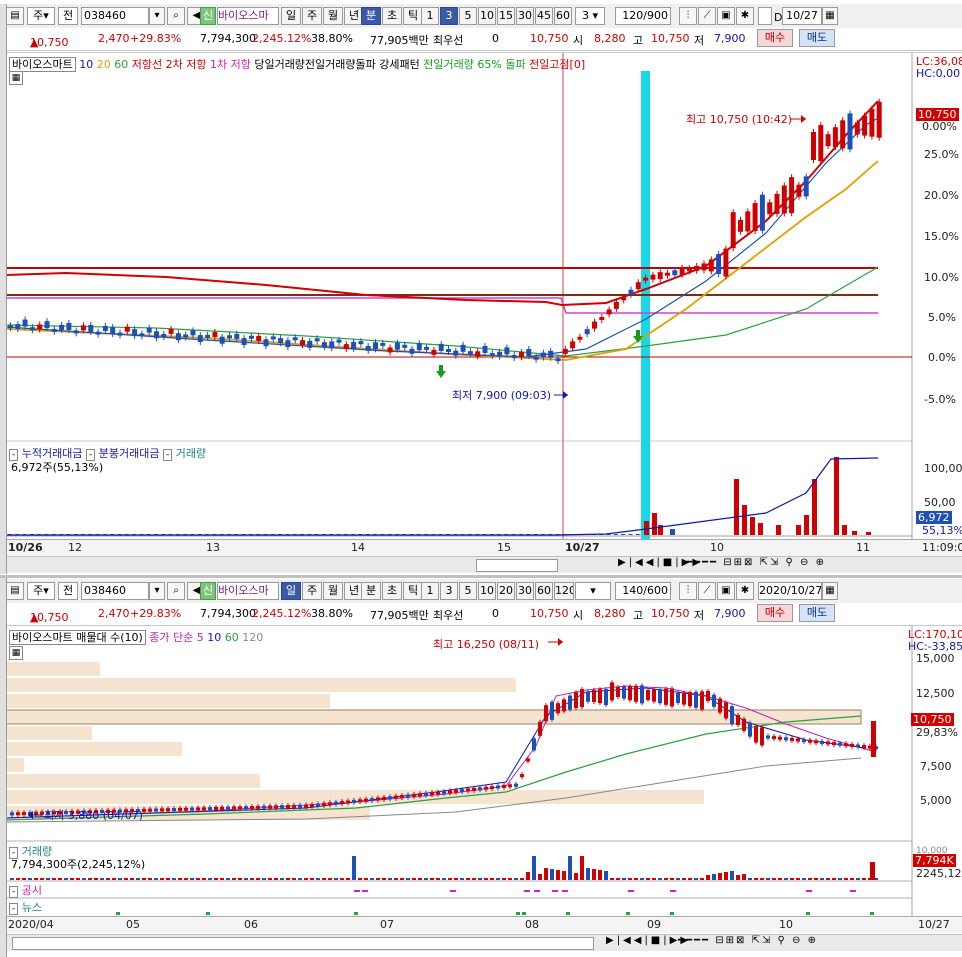 This screenshot has width=962, height=957. I want to click on top-scrollbar: ▶|◀◀|■|▶▶ ━━━━ ⊟⊞⊠ ⇱⇲ ⚲ ⊖ ⊕, so click(484, 564).